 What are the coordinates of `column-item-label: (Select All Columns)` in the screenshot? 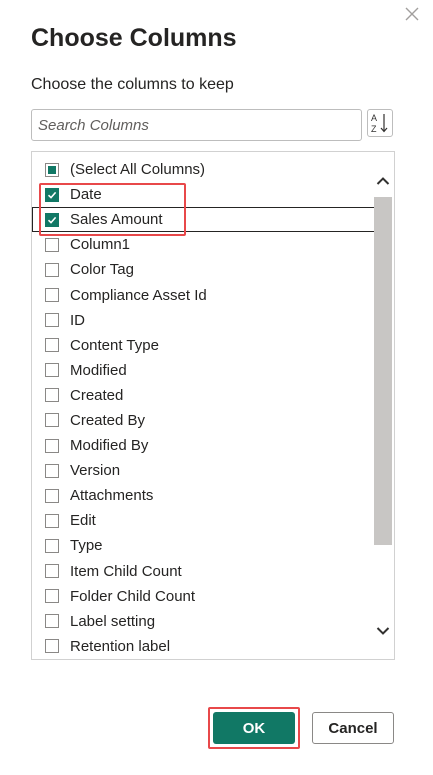 It's located at (138, 170).